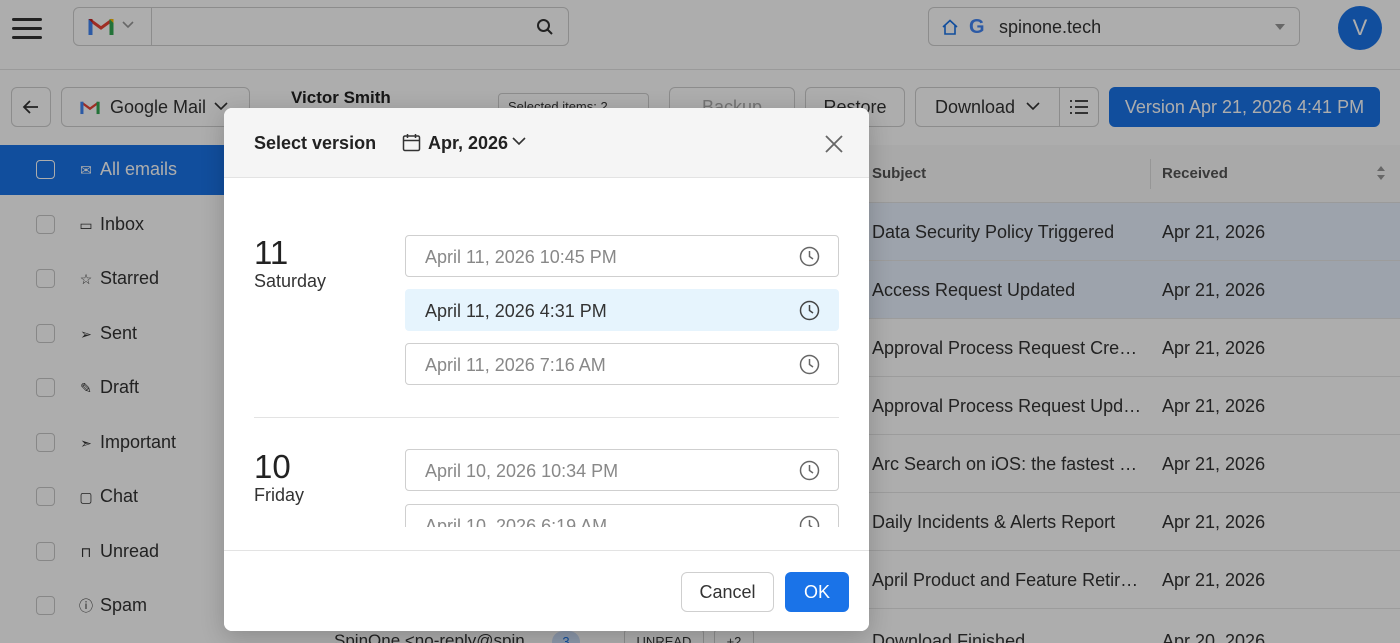 The image size is (1400, 643). Describe the element at coordinates (546, 417) in the screenshot. I see `day-divider` at that location.